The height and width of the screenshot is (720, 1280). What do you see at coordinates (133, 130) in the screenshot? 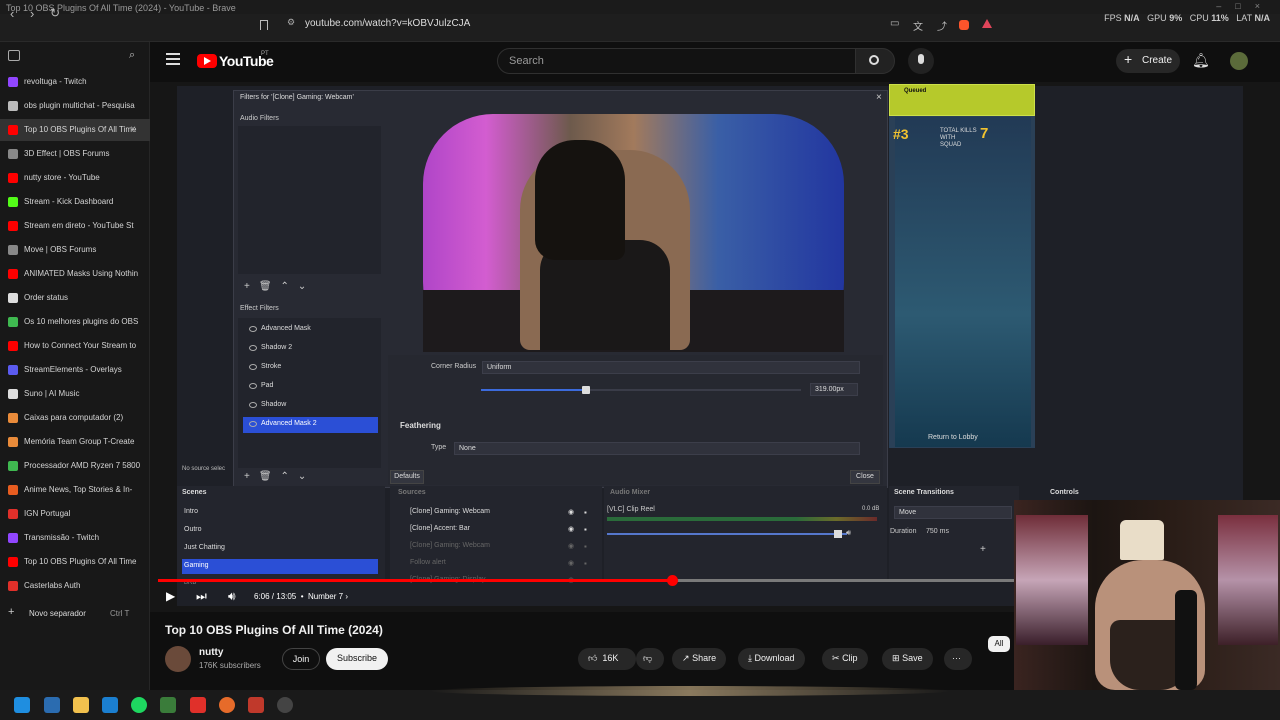
I see `tab-close-icon: ×` at bounding box center [133, 130].